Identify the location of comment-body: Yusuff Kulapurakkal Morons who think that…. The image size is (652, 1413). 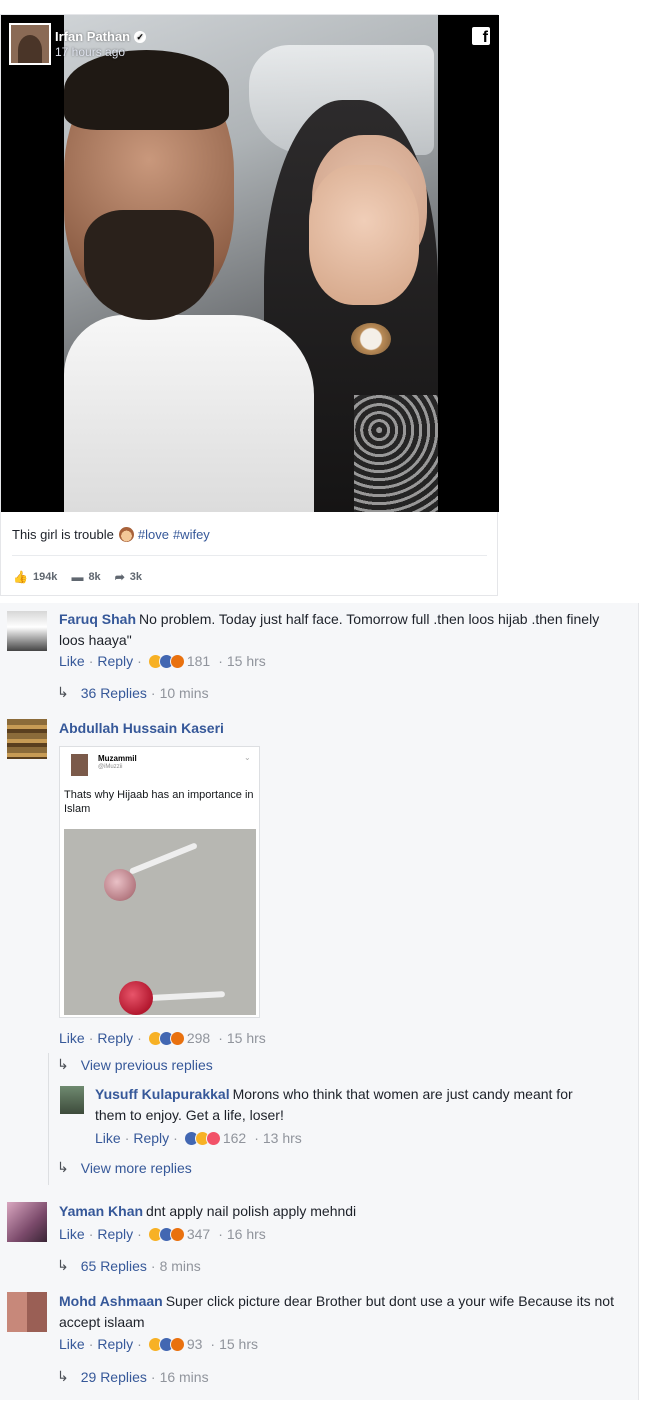
(335, 1105).